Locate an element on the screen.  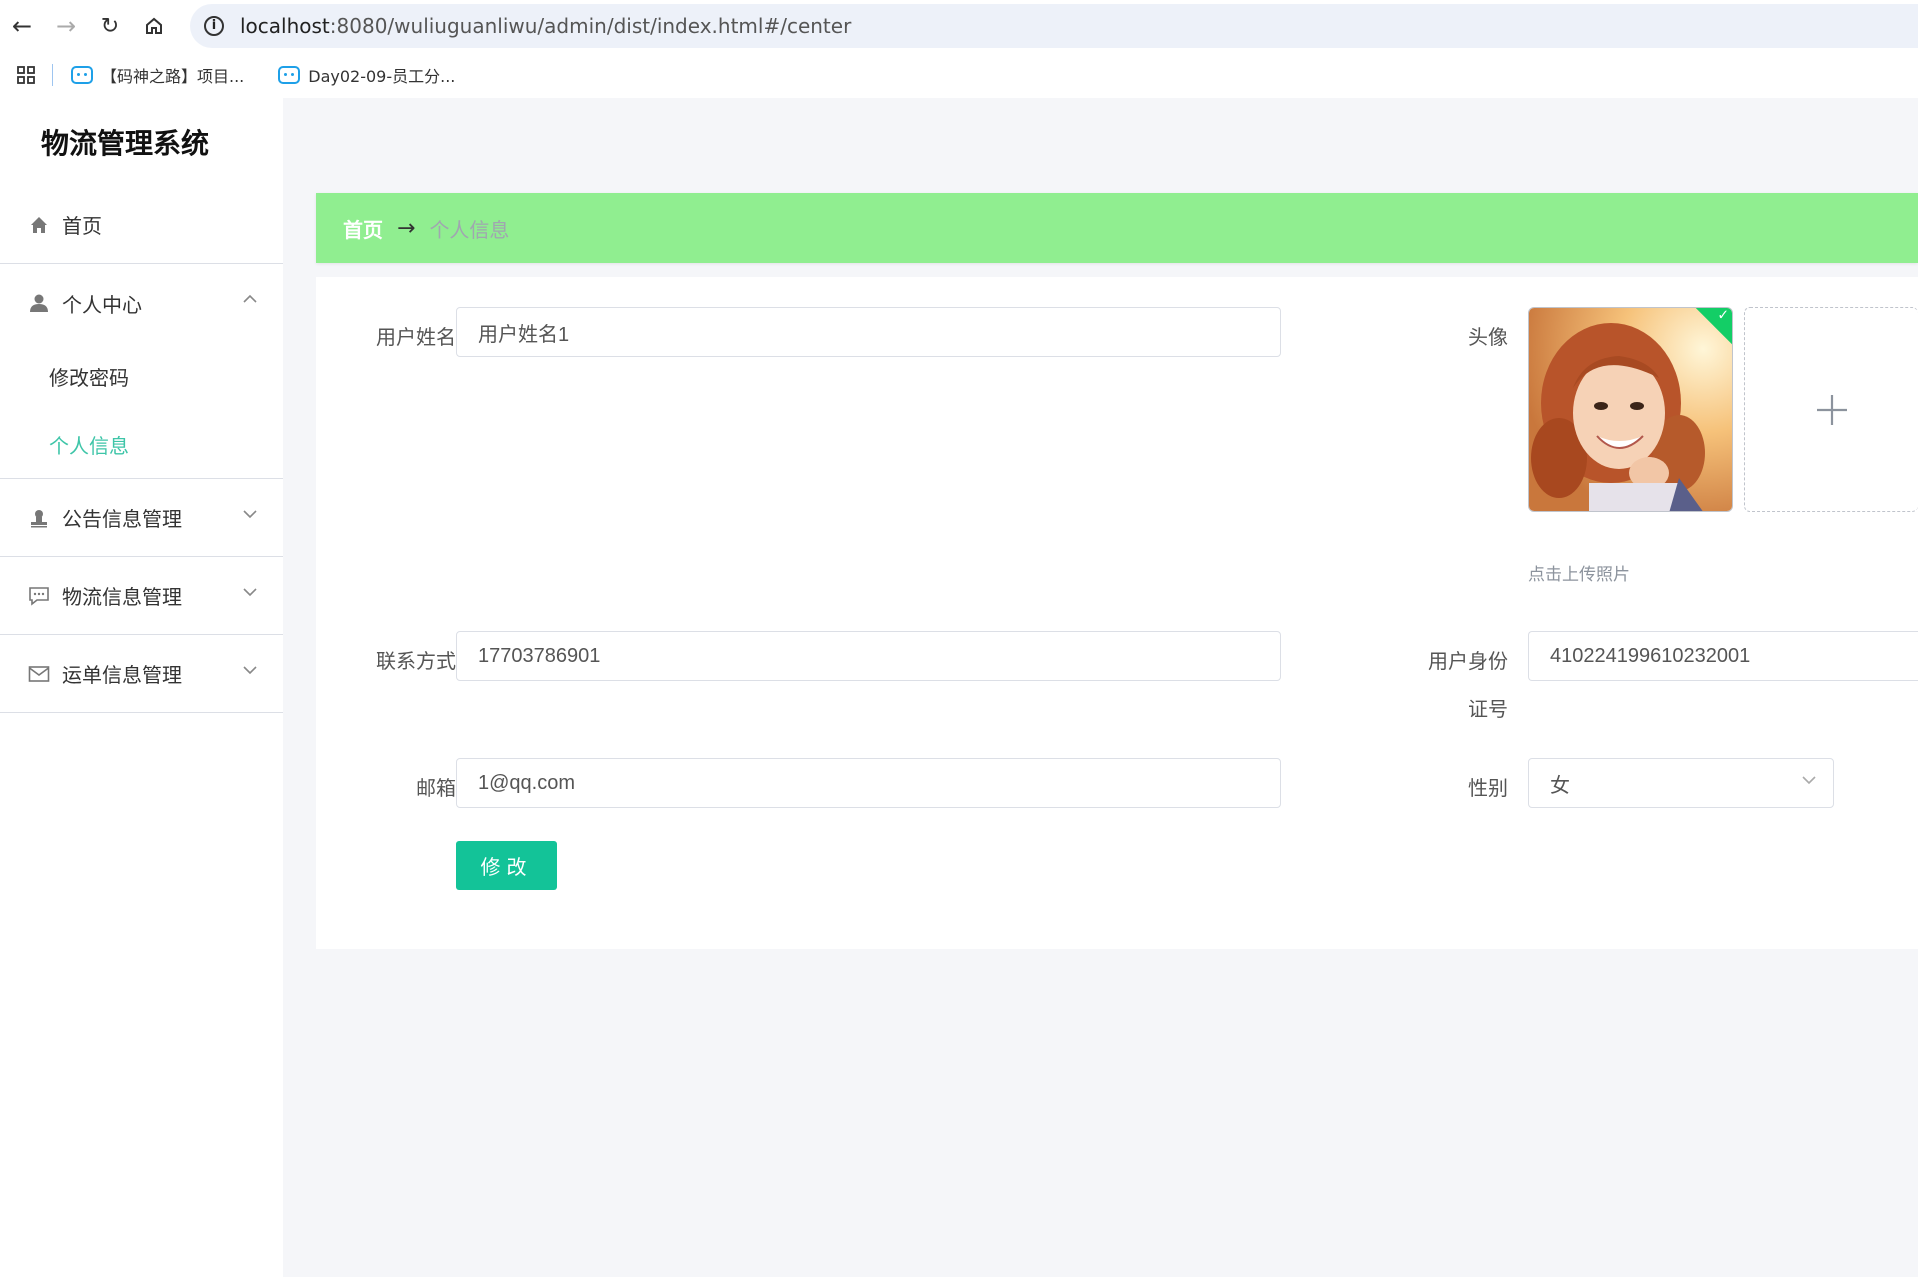
sidebar-item-announcement: 公告信息管理 is located at coordinates (141, 518).